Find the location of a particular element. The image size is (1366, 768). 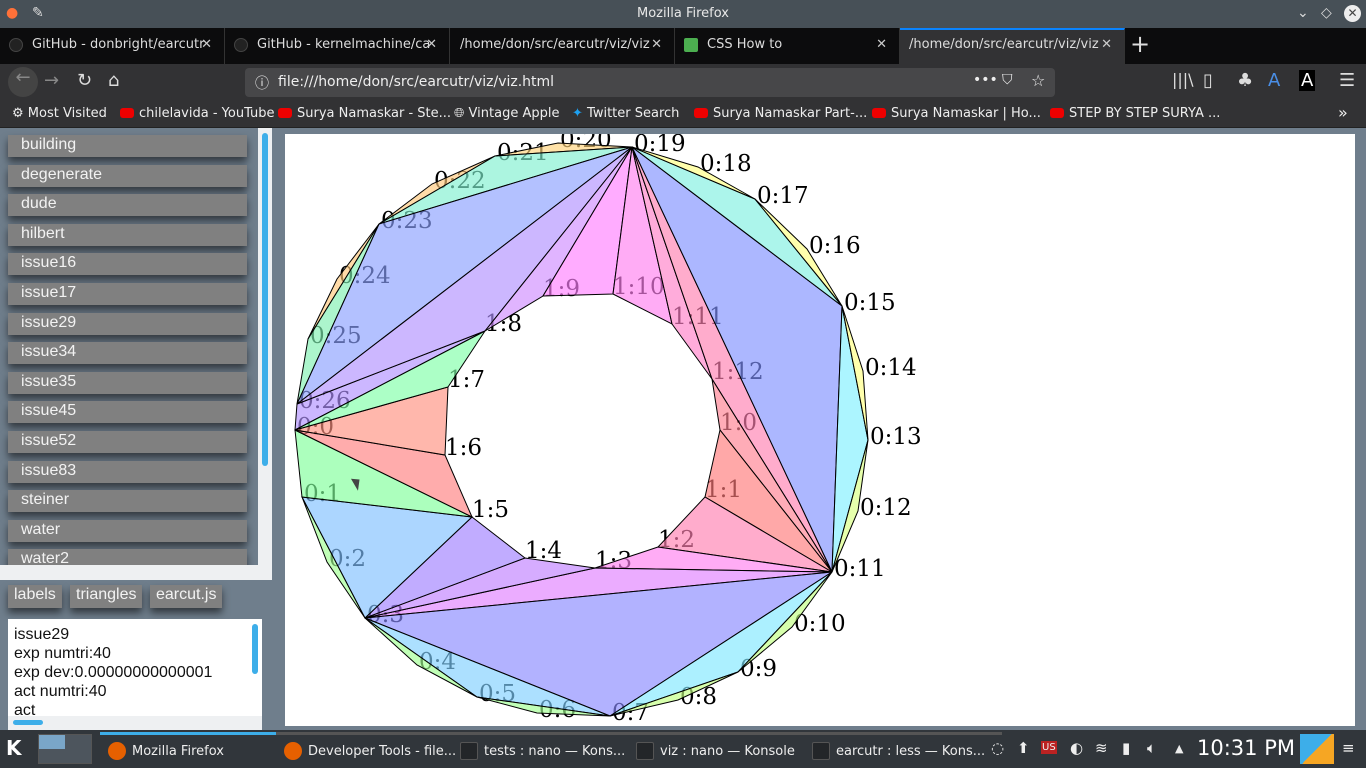

tab-viz-1: /home/don/src/earcutr/viz/viz ✕ is located at coordinates (562, 46).